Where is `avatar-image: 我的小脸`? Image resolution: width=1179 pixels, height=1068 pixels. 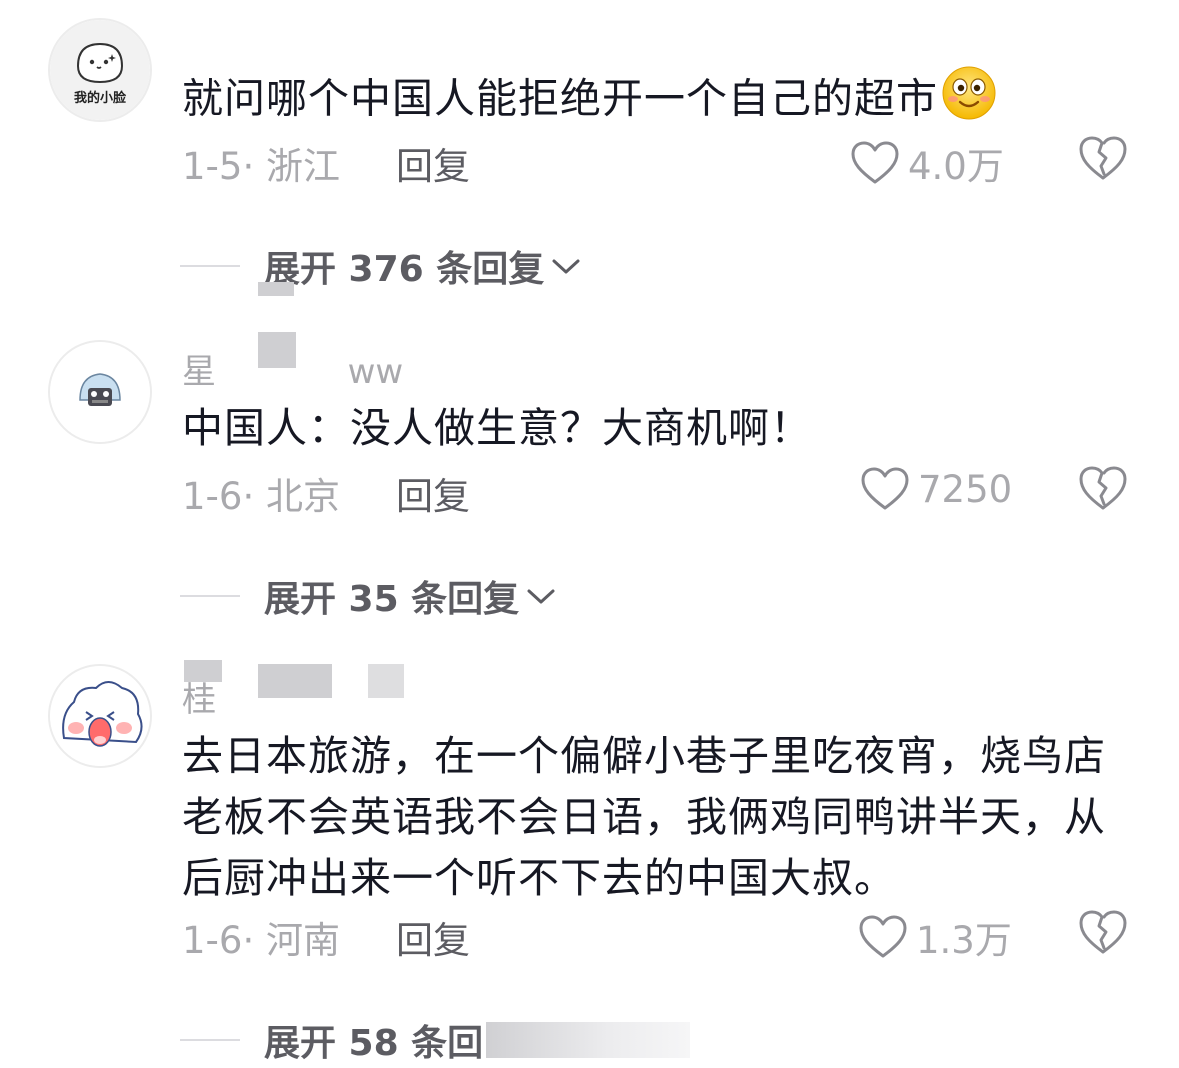 avatar-image: 我的小脸 is located at coordinates (100, 70).